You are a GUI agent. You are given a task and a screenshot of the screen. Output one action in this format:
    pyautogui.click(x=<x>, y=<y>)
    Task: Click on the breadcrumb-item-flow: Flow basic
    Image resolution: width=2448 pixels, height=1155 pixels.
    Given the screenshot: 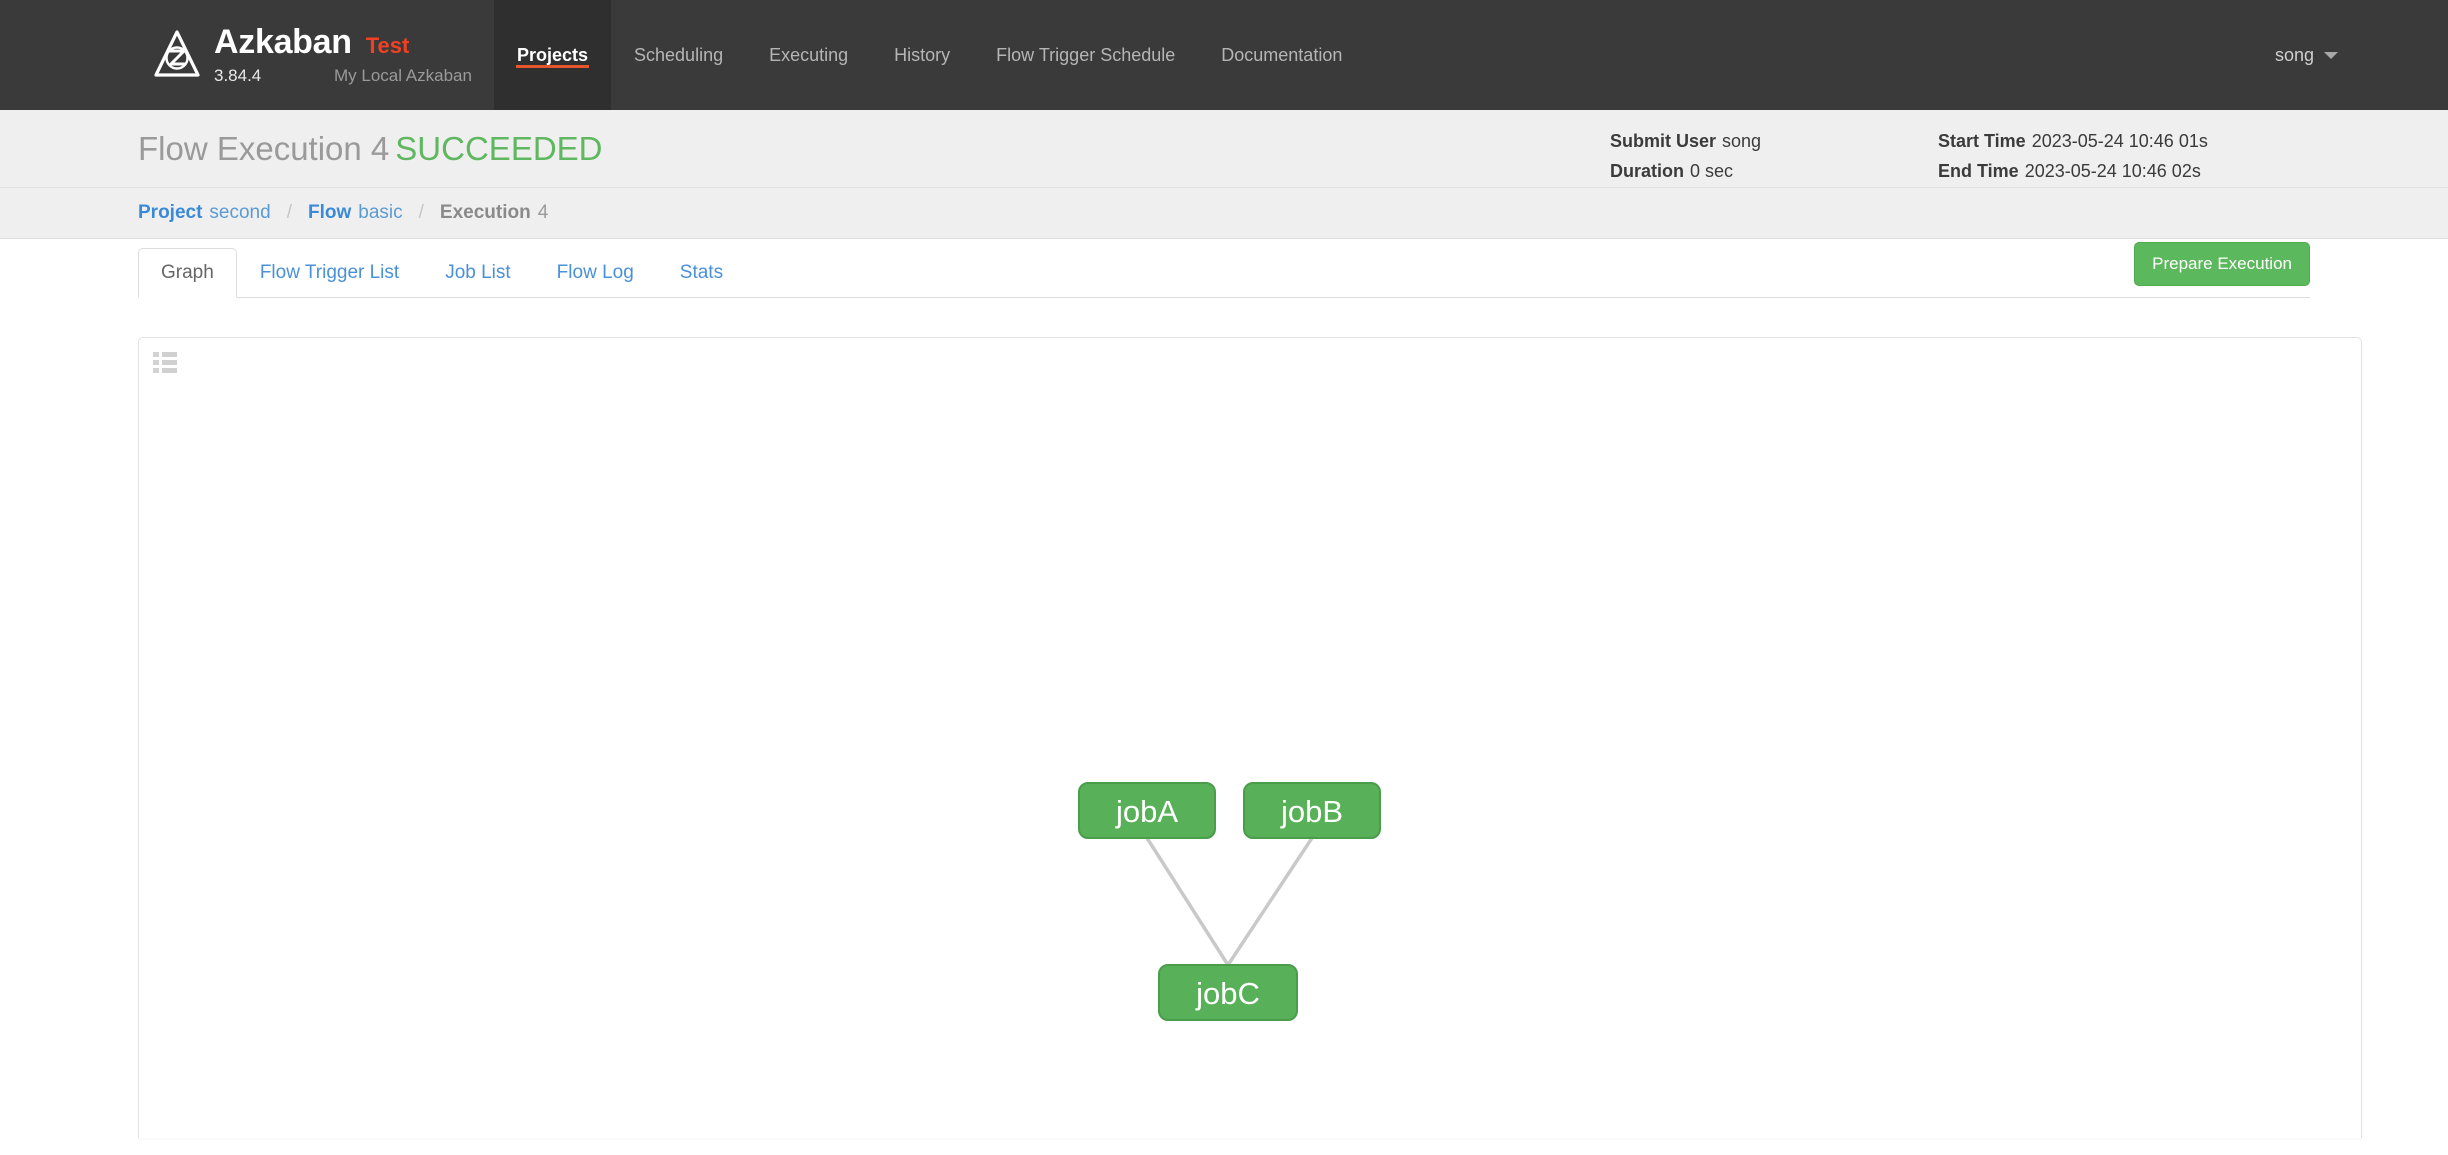 What is the action you would take?
    pyautogui.click(x=355, y=213)
    